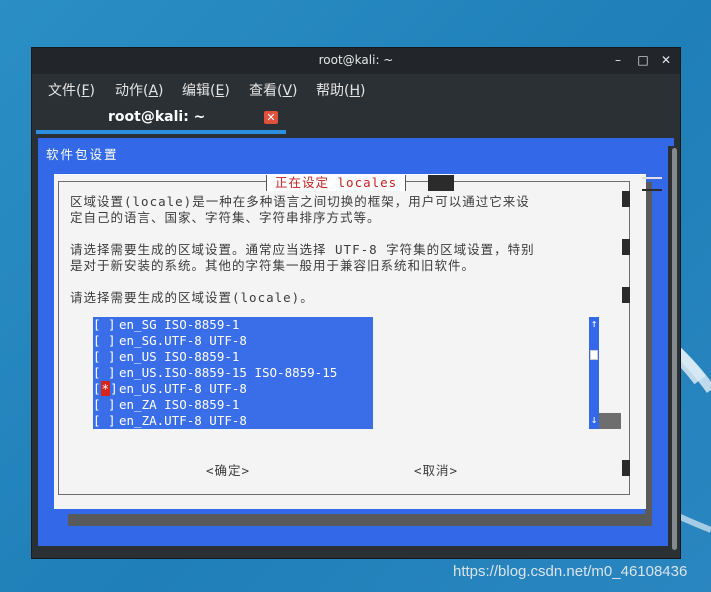 Image resolution: width=711 pixels, height=592 pixels. I want to click on menu-view: 查看(V), so click(273, 90).